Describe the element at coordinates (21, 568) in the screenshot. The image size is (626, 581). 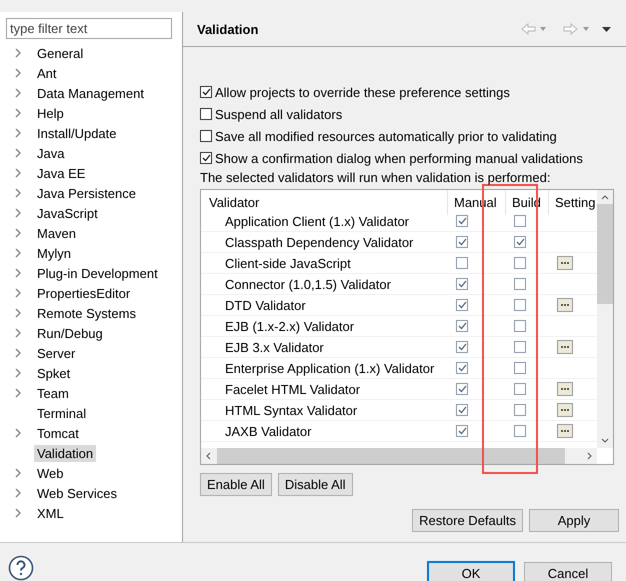
I see `help-icon` at that location.